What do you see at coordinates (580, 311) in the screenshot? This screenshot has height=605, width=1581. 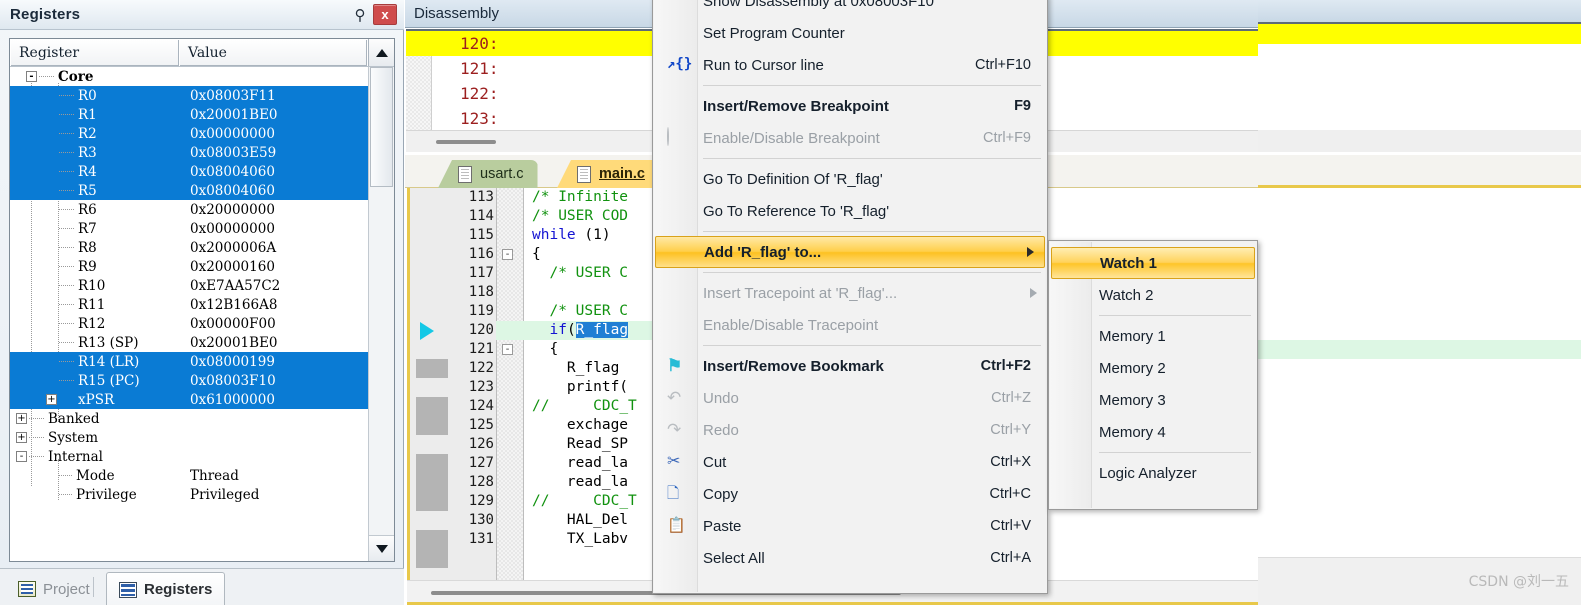 I see `line-code: /* USER C` at bounding box center [580, 311].